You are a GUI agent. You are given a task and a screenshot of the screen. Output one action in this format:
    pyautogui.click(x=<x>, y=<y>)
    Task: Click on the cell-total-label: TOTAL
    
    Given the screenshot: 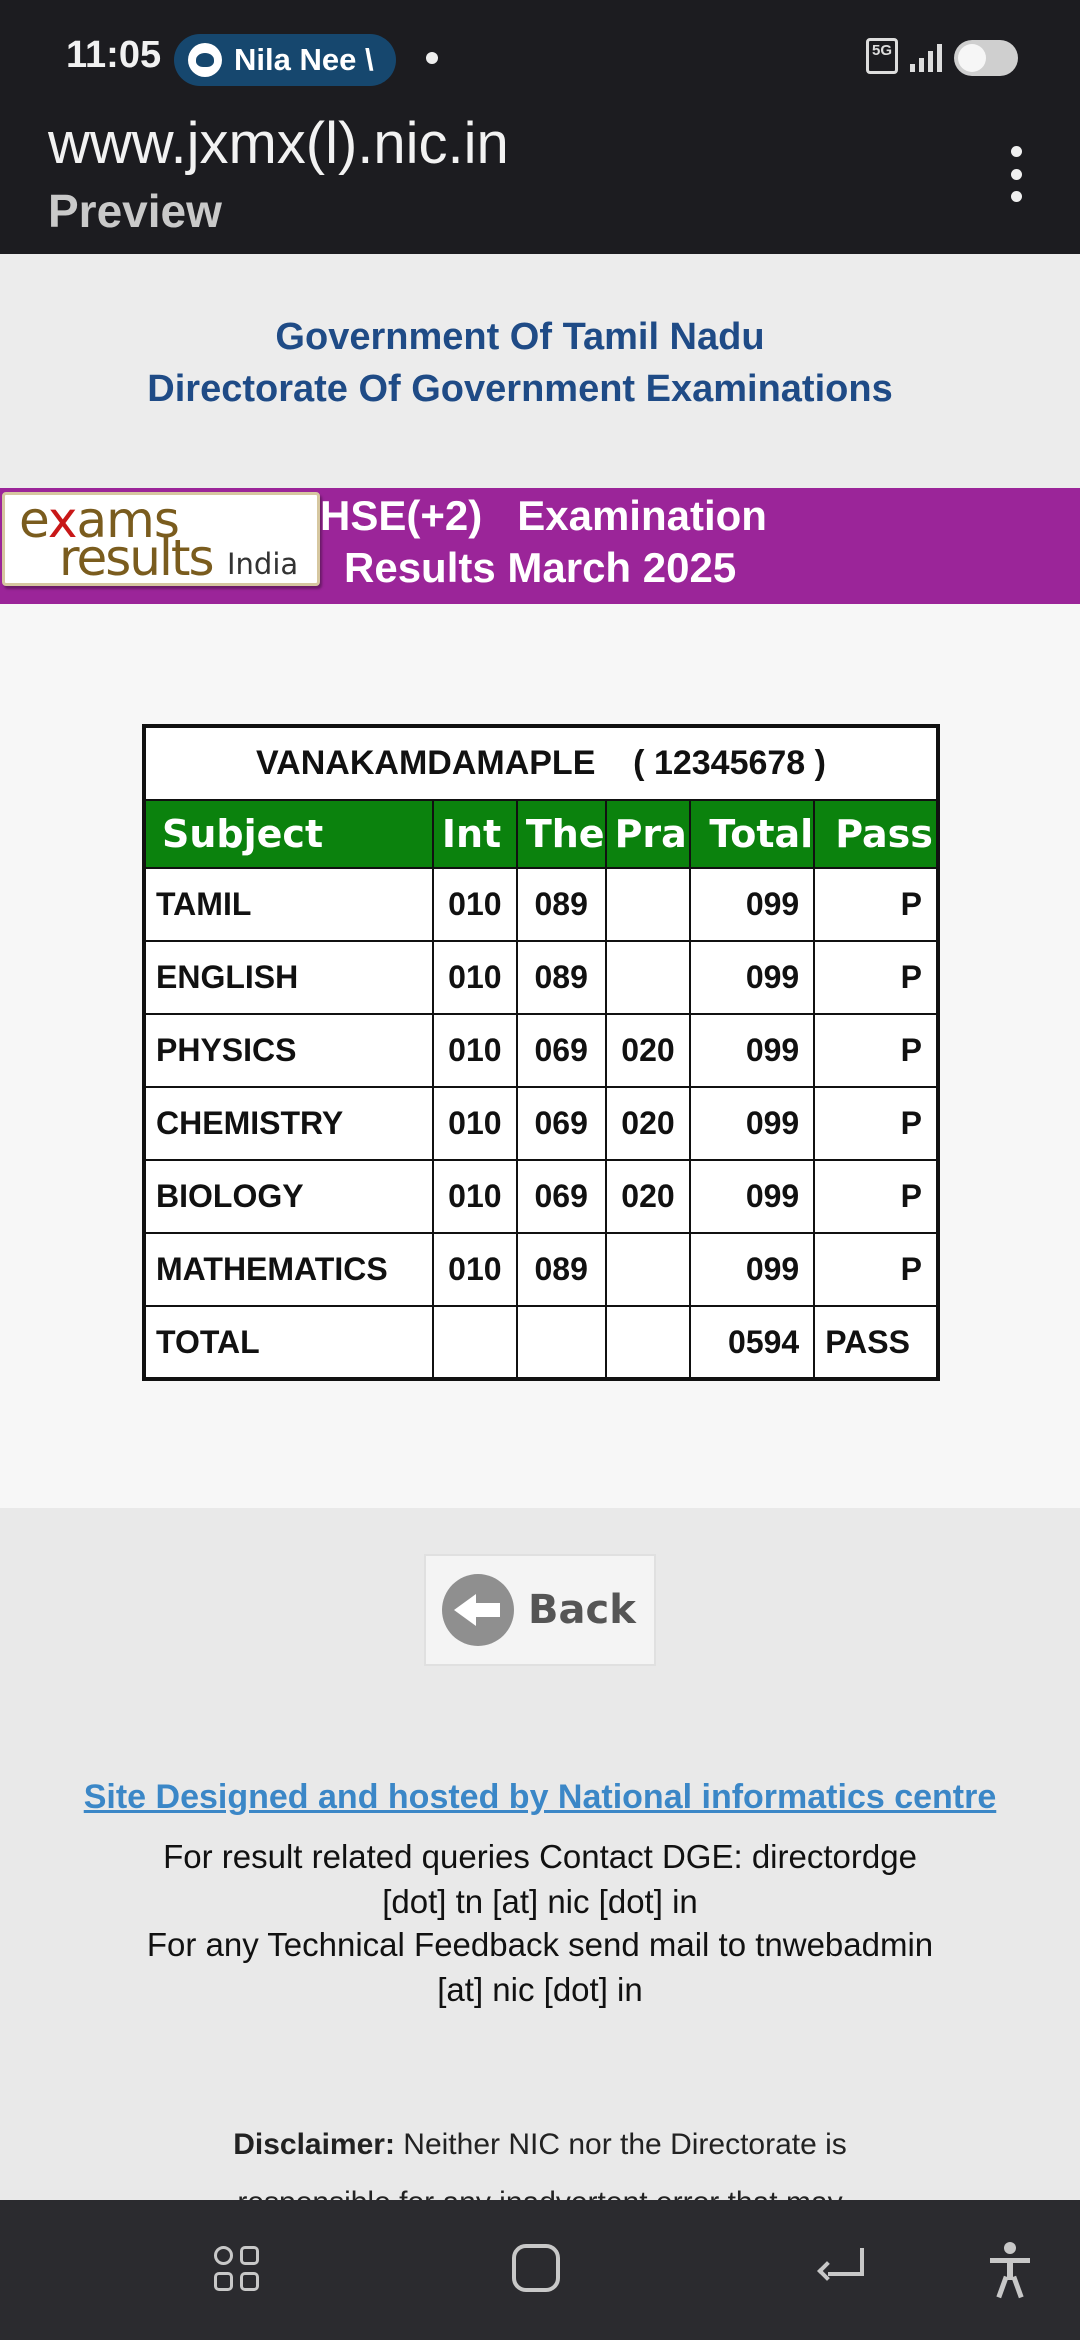 What is the action you would take?
    pyautogui.click(x=288, y=1342)
    